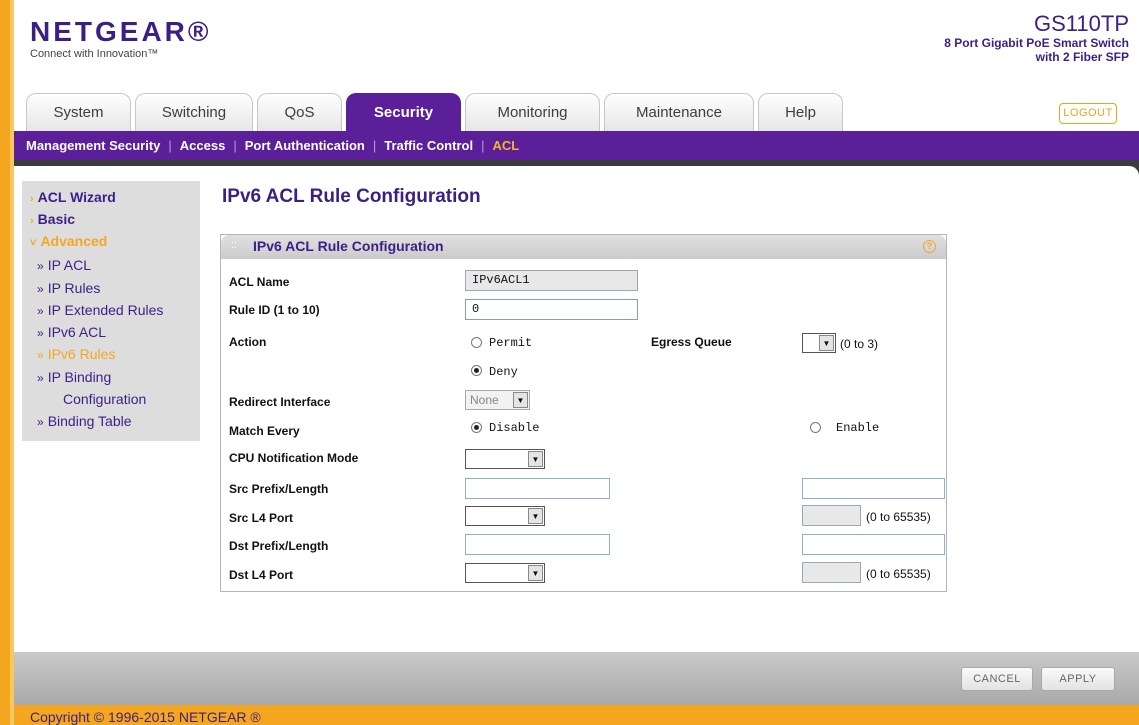 This screenshot has width=1139, height=725. Describe the element at coordinates (105, 310) in the screenshot. I see `sidebar-item-label: IP Extended Rules` at that location.